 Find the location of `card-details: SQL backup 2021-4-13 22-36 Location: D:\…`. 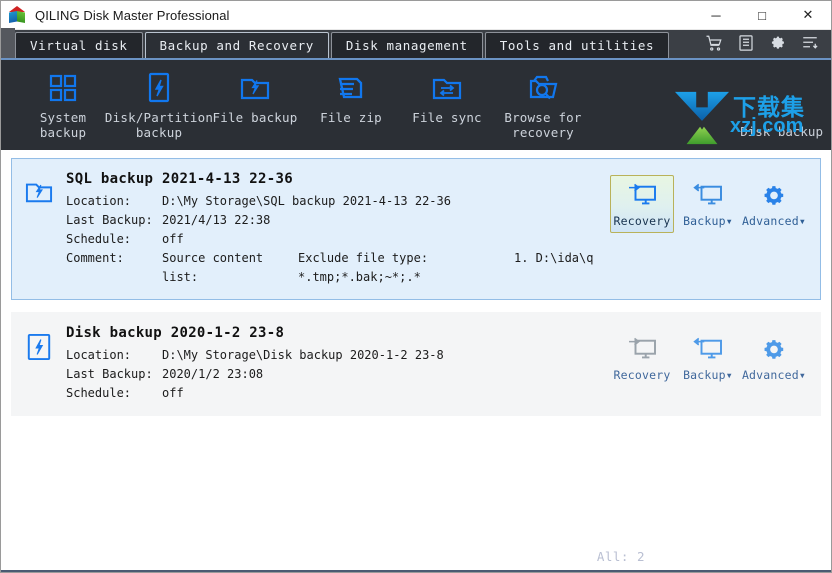

card-details: SQL backup 2021-4-13 22-36 Location: D:\… is located at coordinates (338, 228).